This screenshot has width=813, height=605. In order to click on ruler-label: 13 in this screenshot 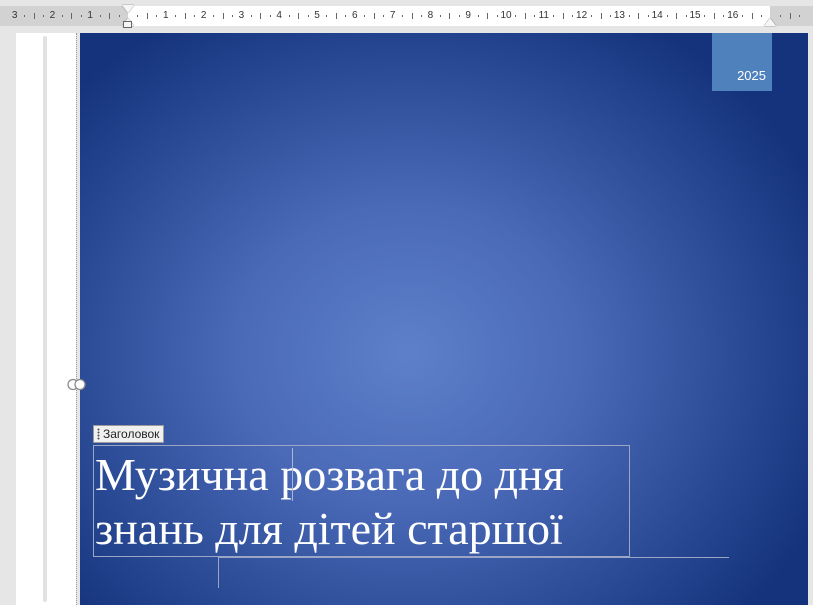, I will do `click(619, 15)`.